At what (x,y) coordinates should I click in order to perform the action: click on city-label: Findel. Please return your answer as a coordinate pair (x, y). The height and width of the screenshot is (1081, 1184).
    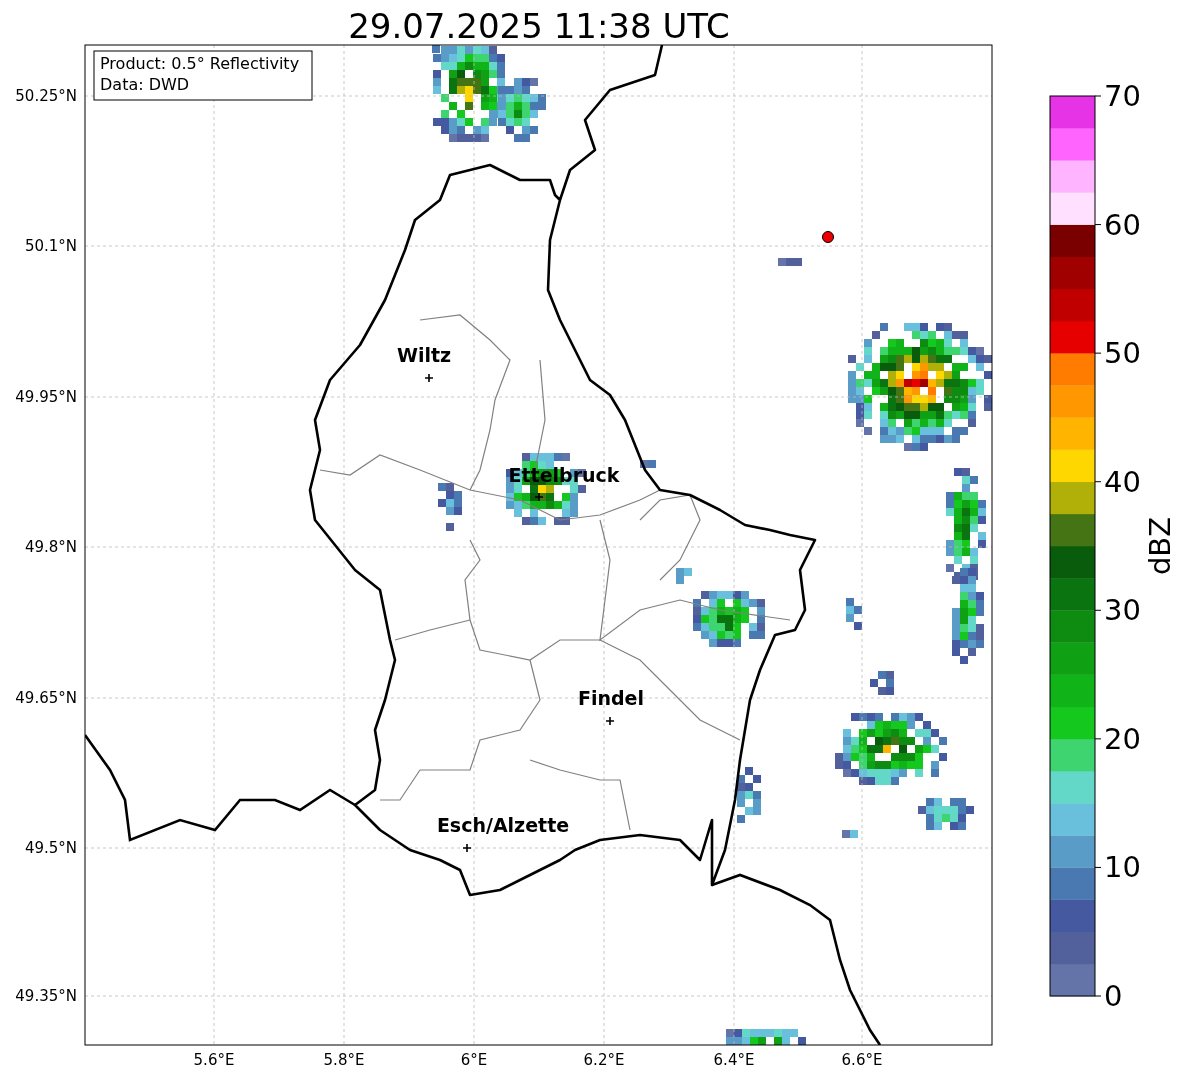
    Looking at the image, I should click on (611, 698).